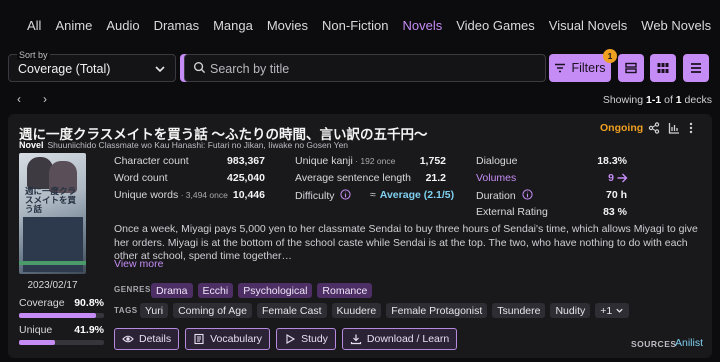 Image resolution: width=720 pixels, height=362 pixels. I want to click on study-label: Study, so click(314, 339).